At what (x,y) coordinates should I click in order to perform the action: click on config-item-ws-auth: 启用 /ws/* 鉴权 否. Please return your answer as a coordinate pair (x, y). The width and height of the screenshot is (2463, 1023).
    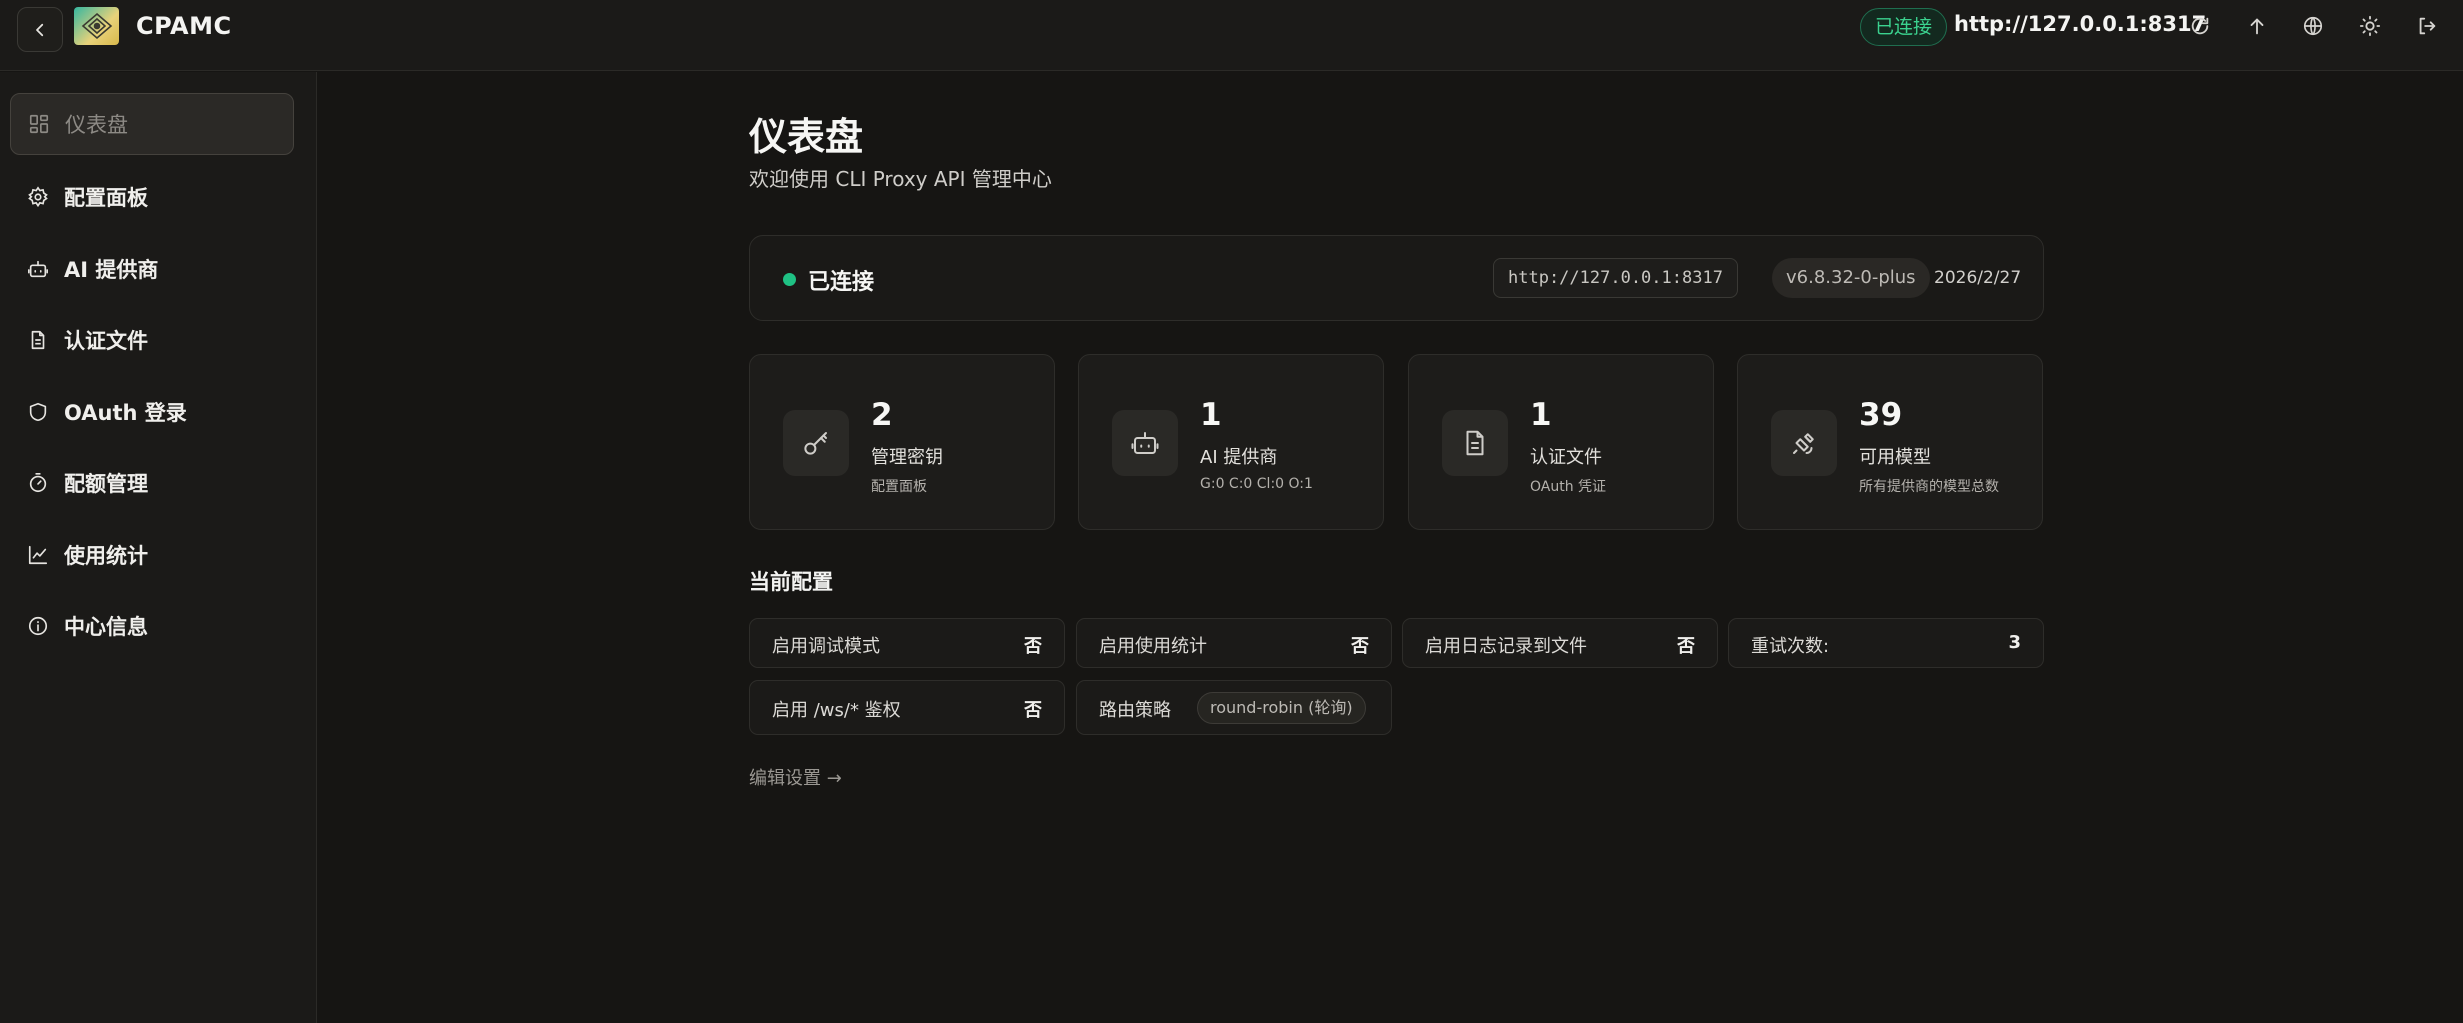
    Looking at the image, I should click on (907, 707).